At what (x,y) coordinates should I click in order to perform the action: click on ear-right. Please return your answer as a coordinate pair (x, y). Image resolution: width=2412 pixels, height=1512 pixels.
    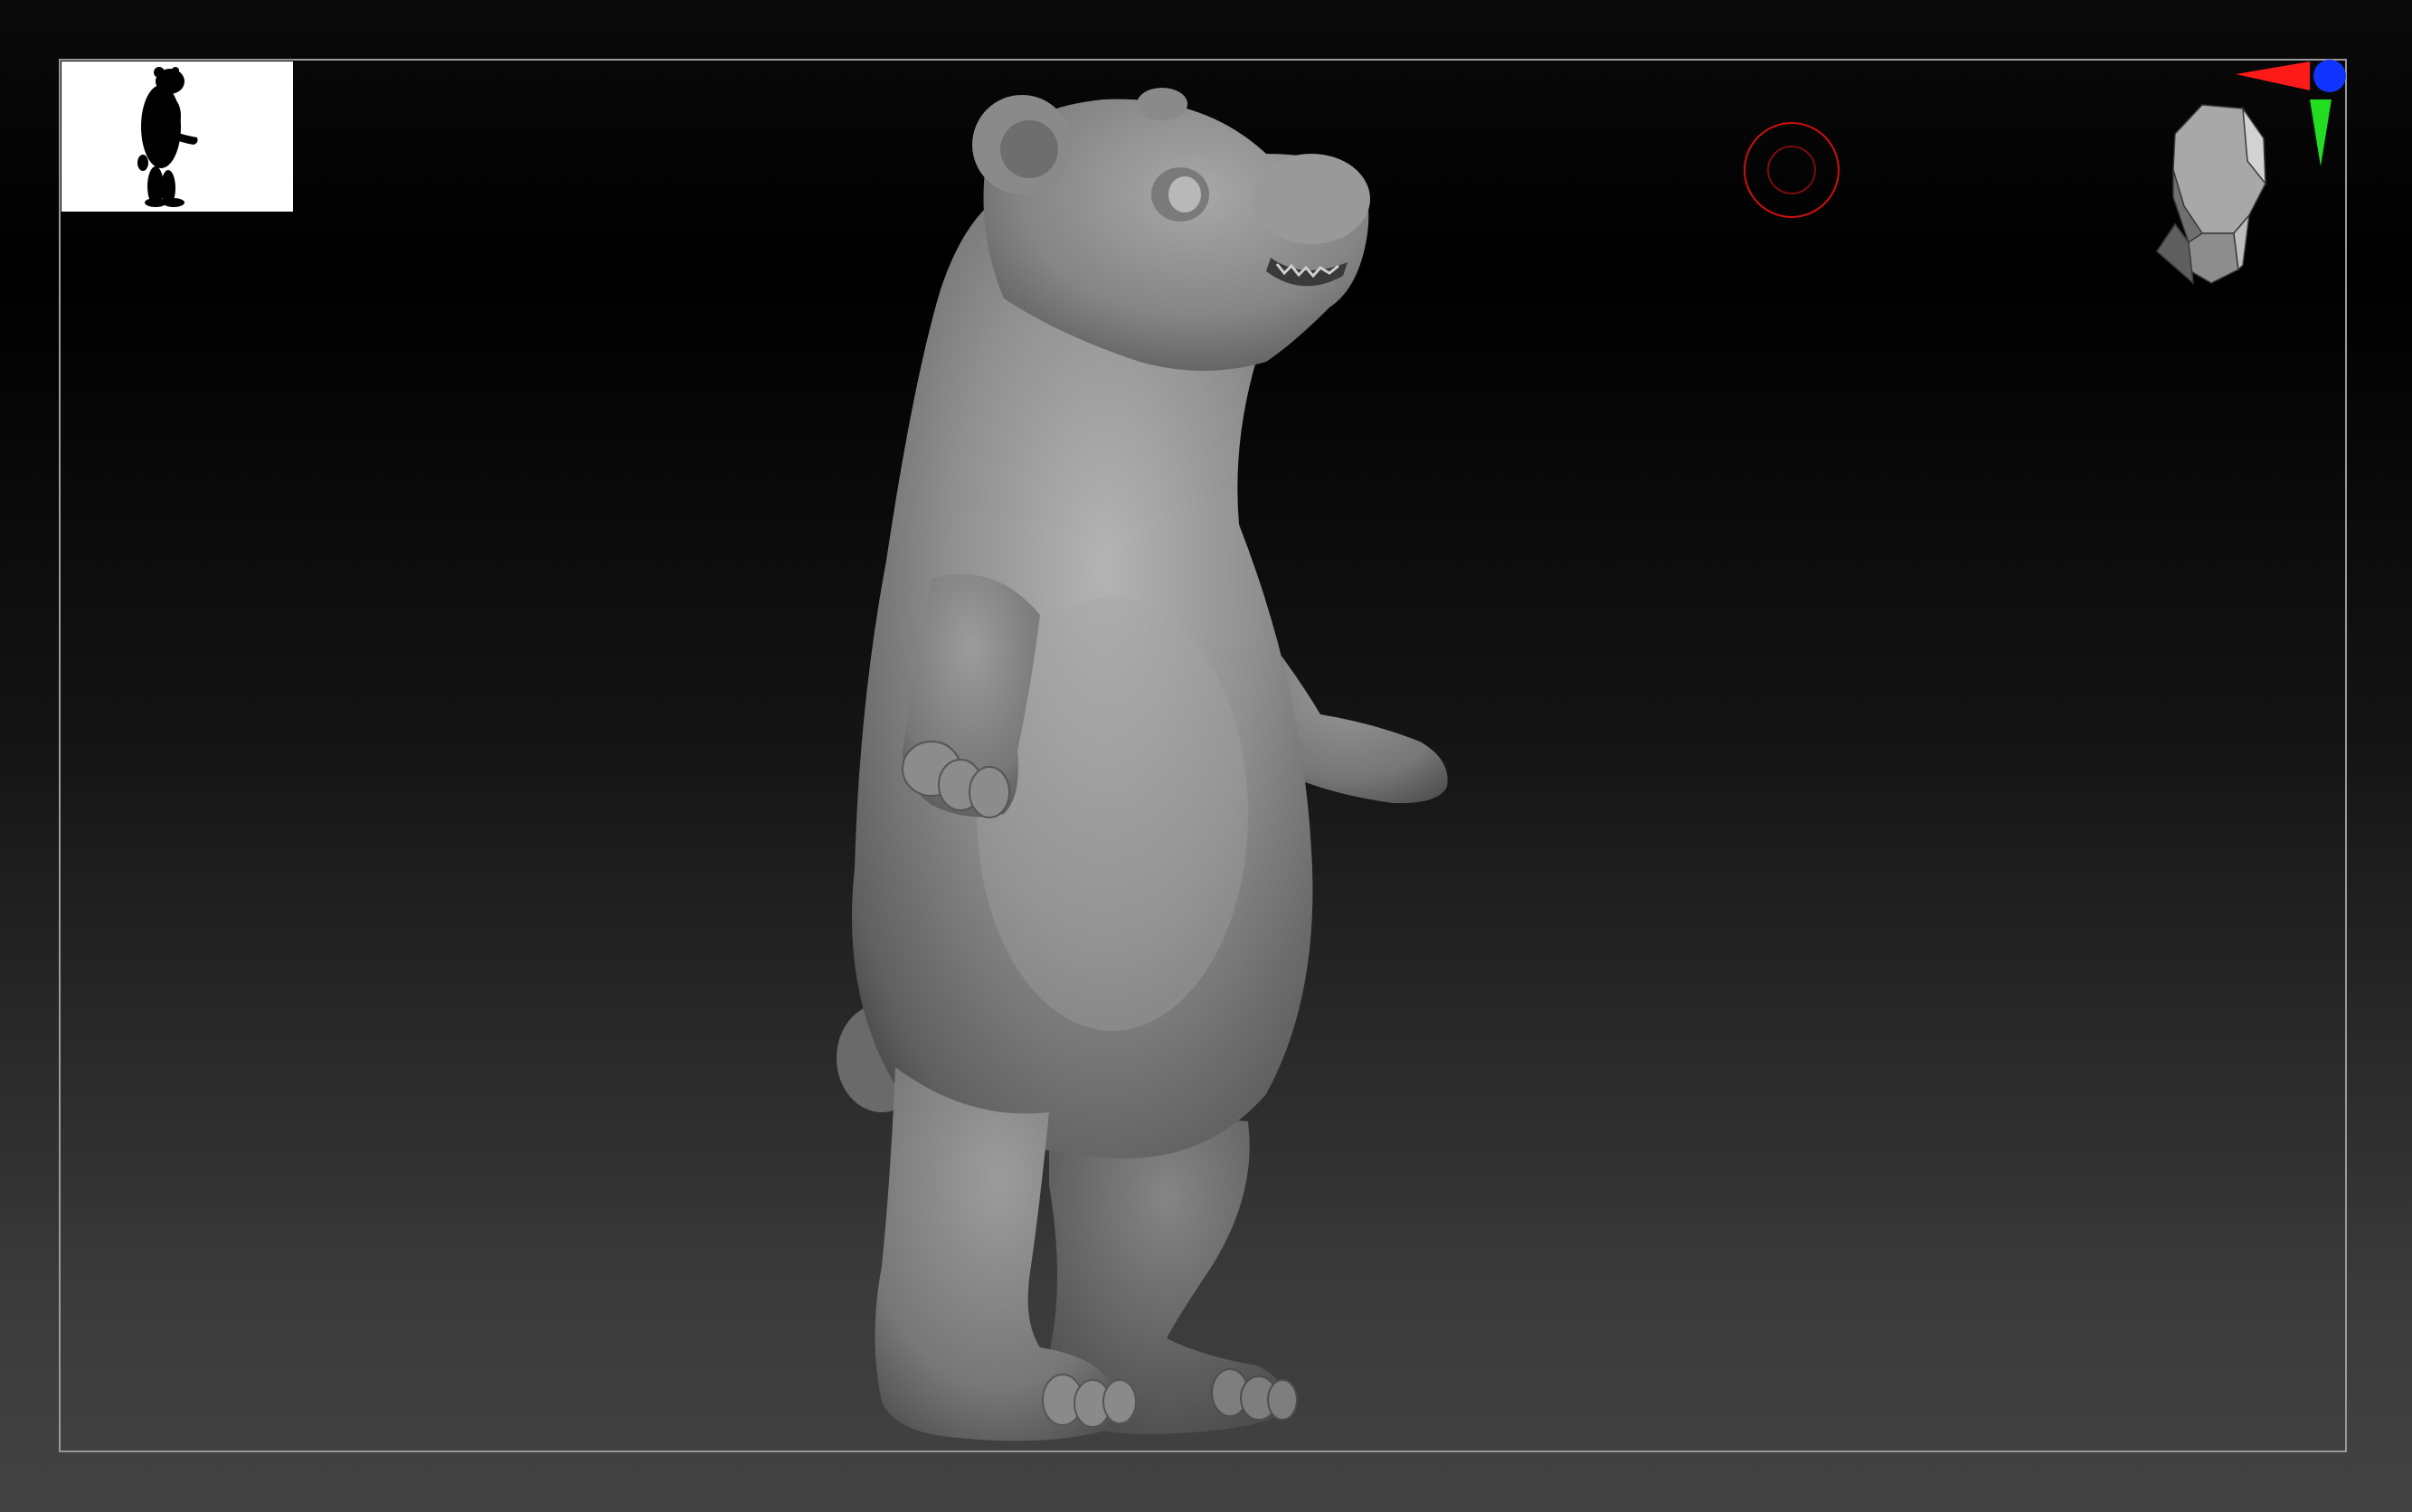
    Looking at the image, I should click on (1162, 104).